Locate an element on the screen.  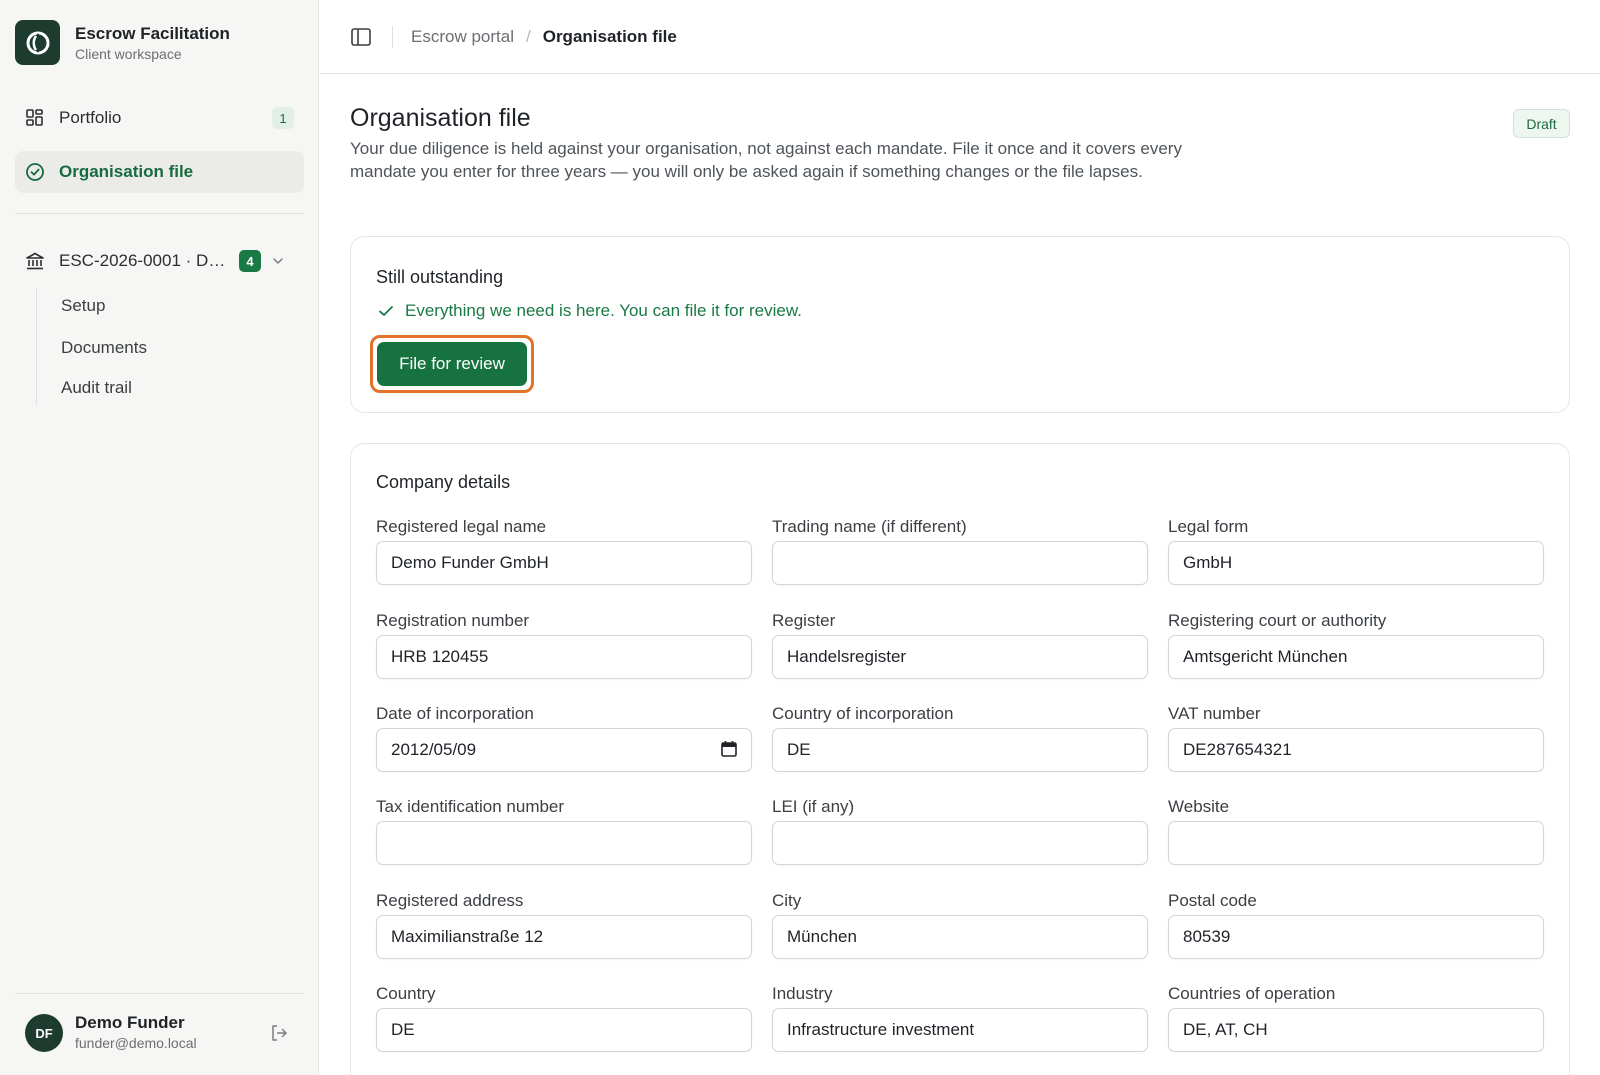
registered-legal-name-label: Registered legal name is located at coordinates (461, 526).